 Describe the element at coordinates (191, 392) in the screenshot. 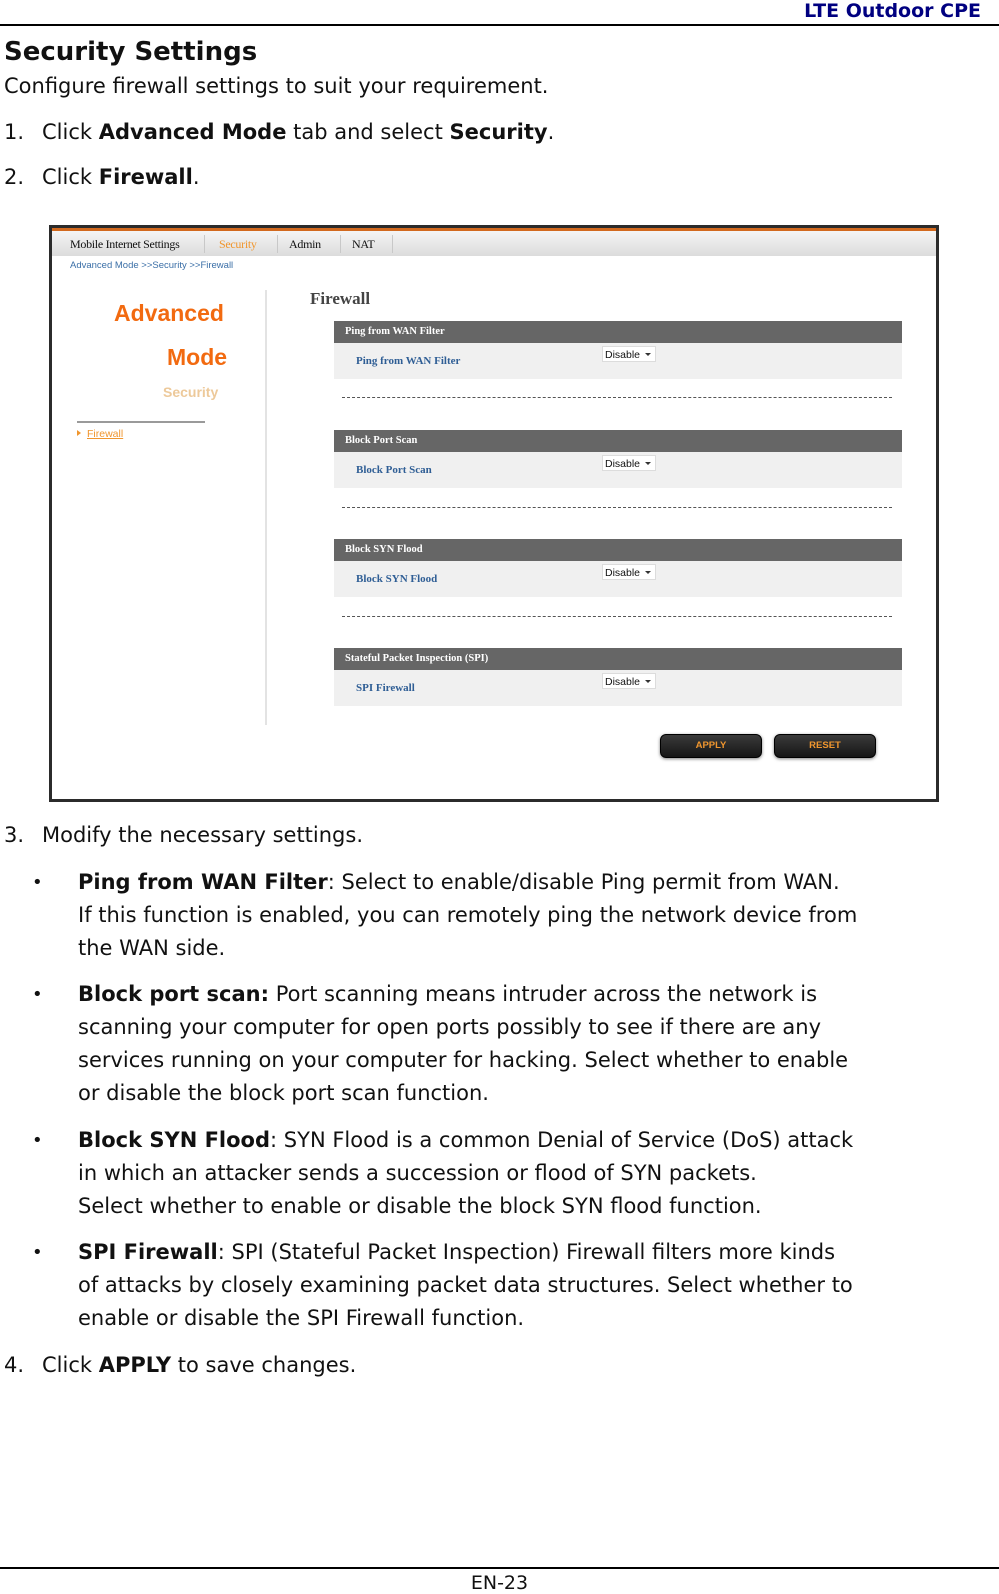

I see `sidebar-subtitle: Security` at that location.